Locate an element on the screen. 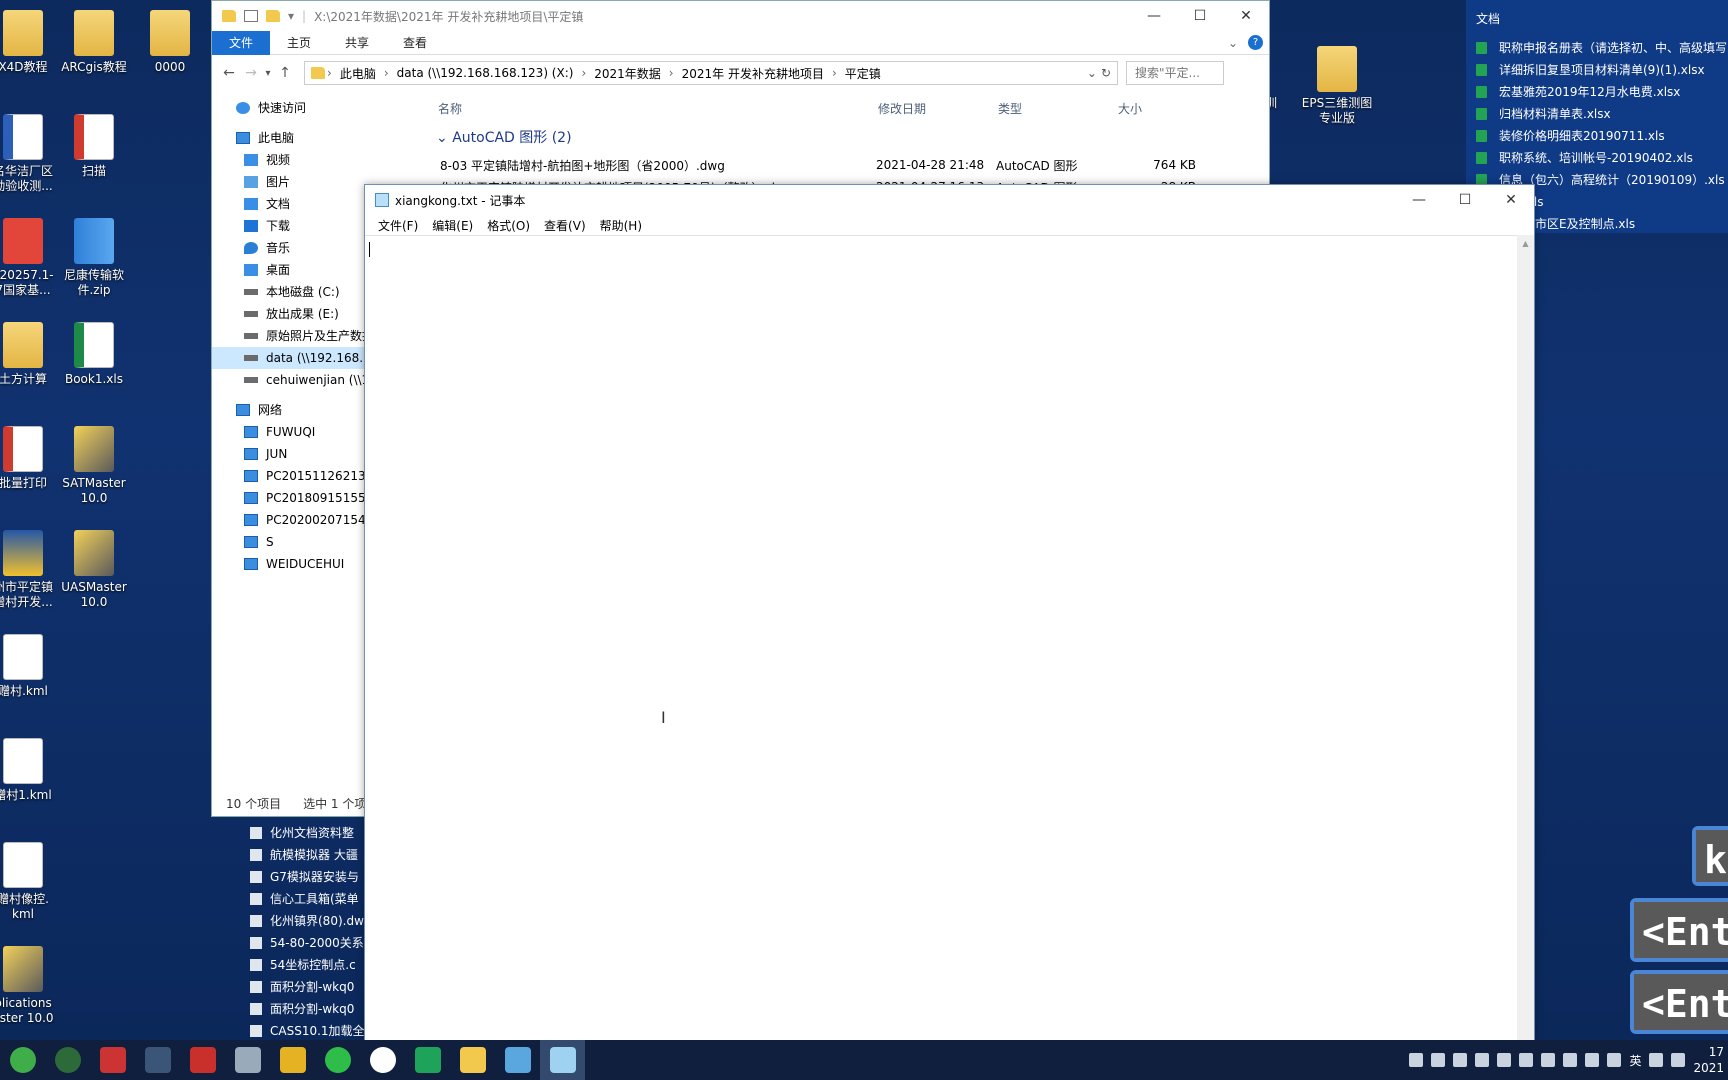 This screenshot has height=1080, width=1728. breadcrumb-drive: data (\\192.168.168.123) (X:) is located at coordinates (485, 73).